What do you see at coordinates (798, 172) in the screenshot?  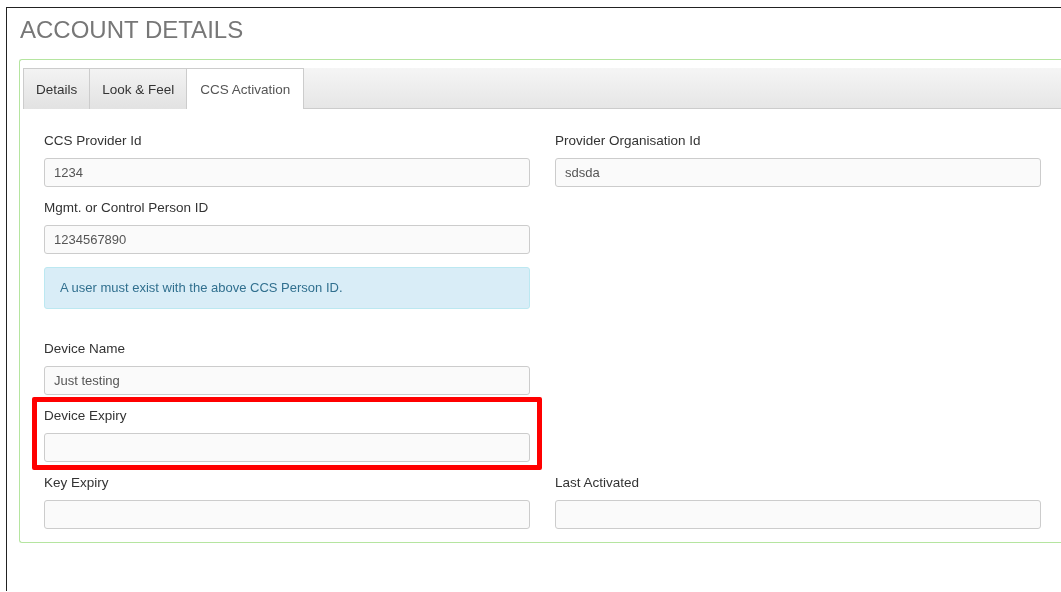 I see `input-field: sdsda` at bounding box center [798, 172].